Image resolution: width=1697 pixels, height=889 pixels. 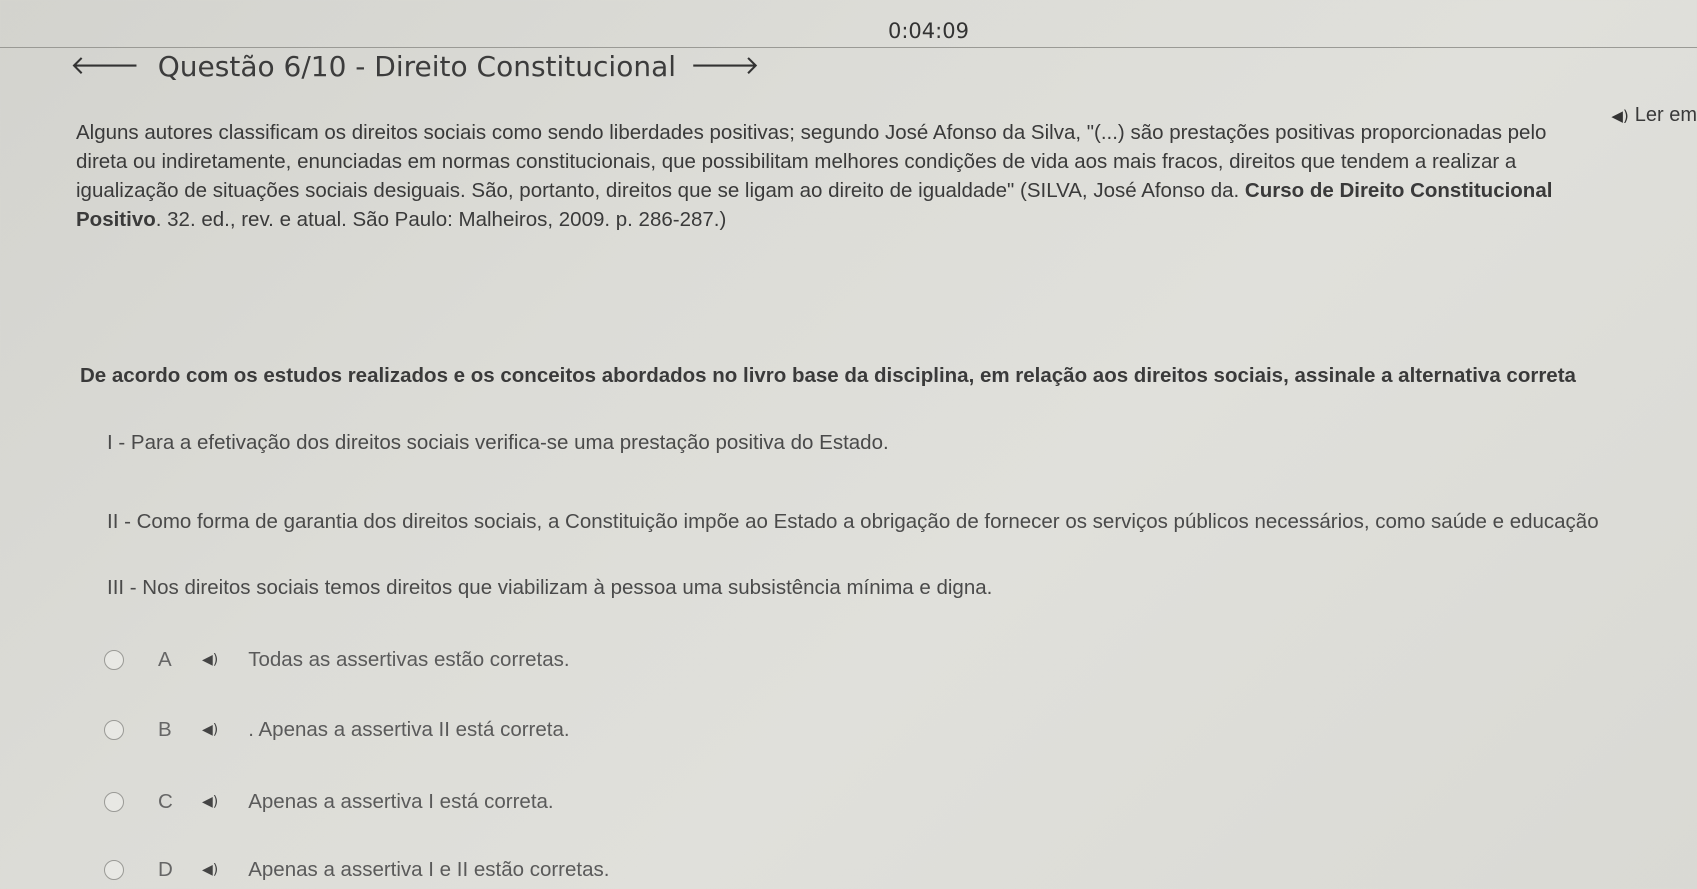 I want to click on option-c: C ◀) Apenas a assertiva I está correta., so click(x=329, y=802).